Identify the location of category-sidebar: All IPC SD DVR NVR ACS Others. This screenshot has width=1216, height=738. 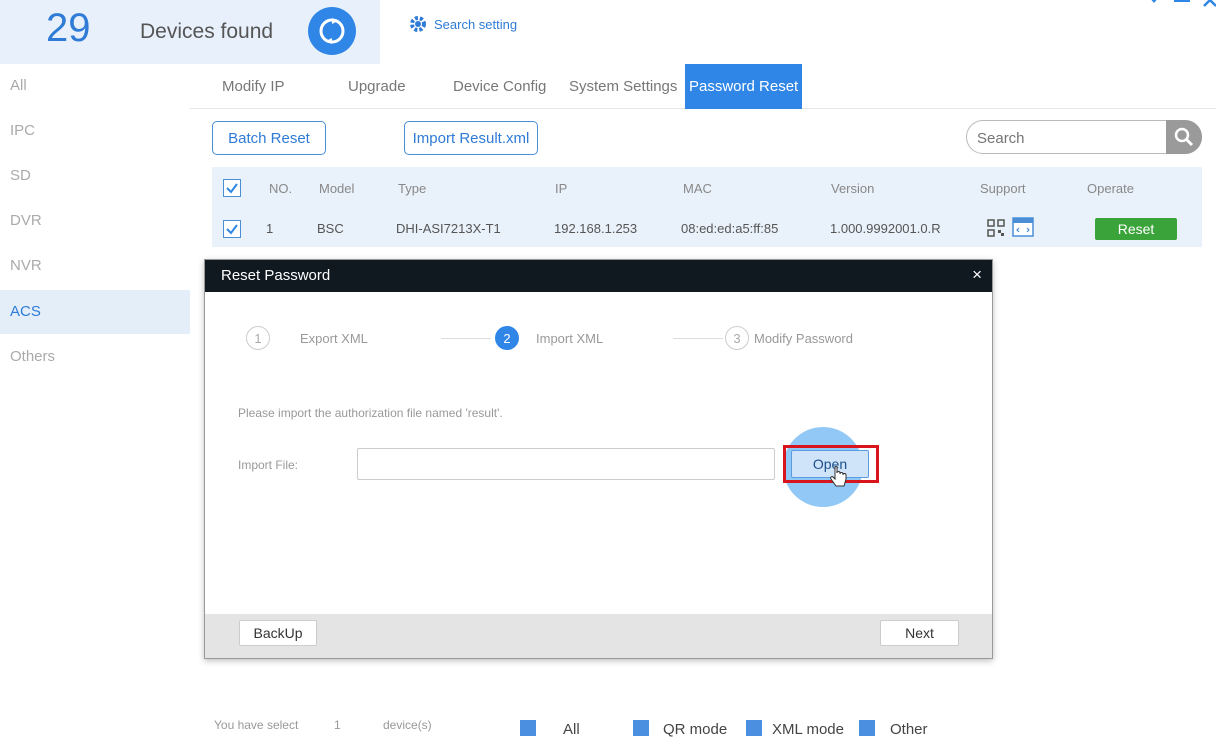
(95, 400).